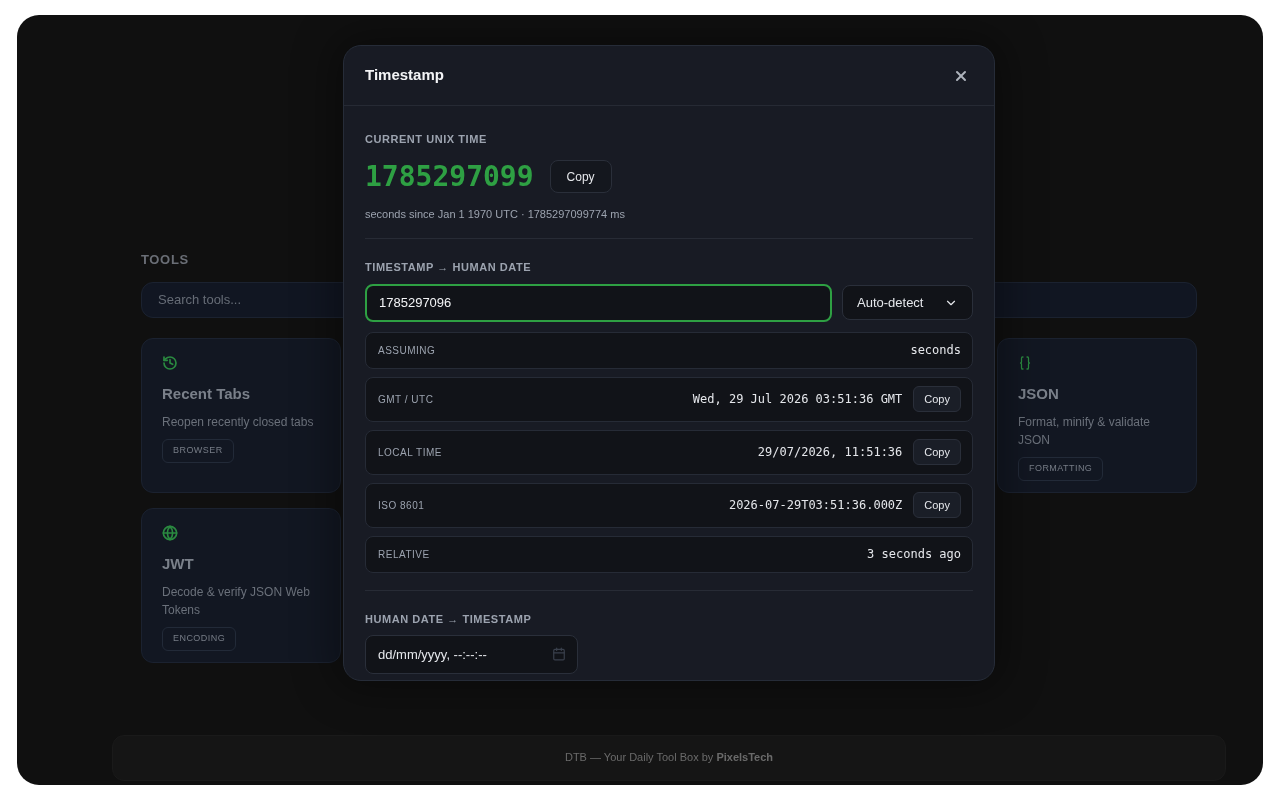 Image resolution: width=1280 pixels, height=800 pixels. I want to click on tool-description: Decode & verify JSON Web Tokens, so click(236, 601).